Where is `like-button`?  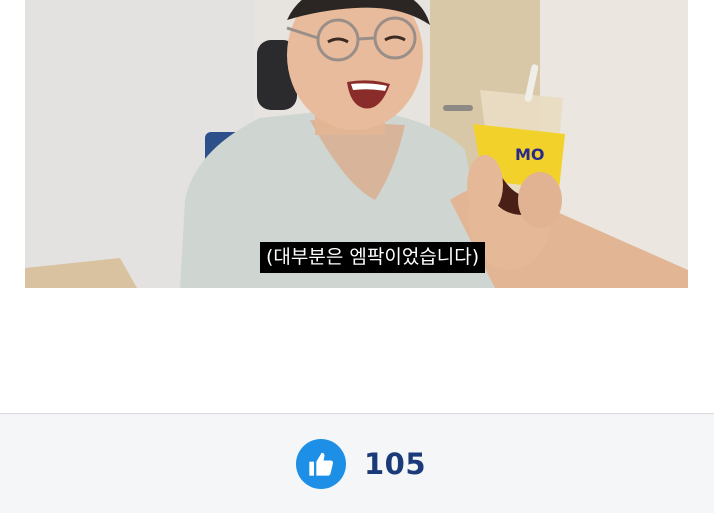 like-button is located at coordinates (321, 464).